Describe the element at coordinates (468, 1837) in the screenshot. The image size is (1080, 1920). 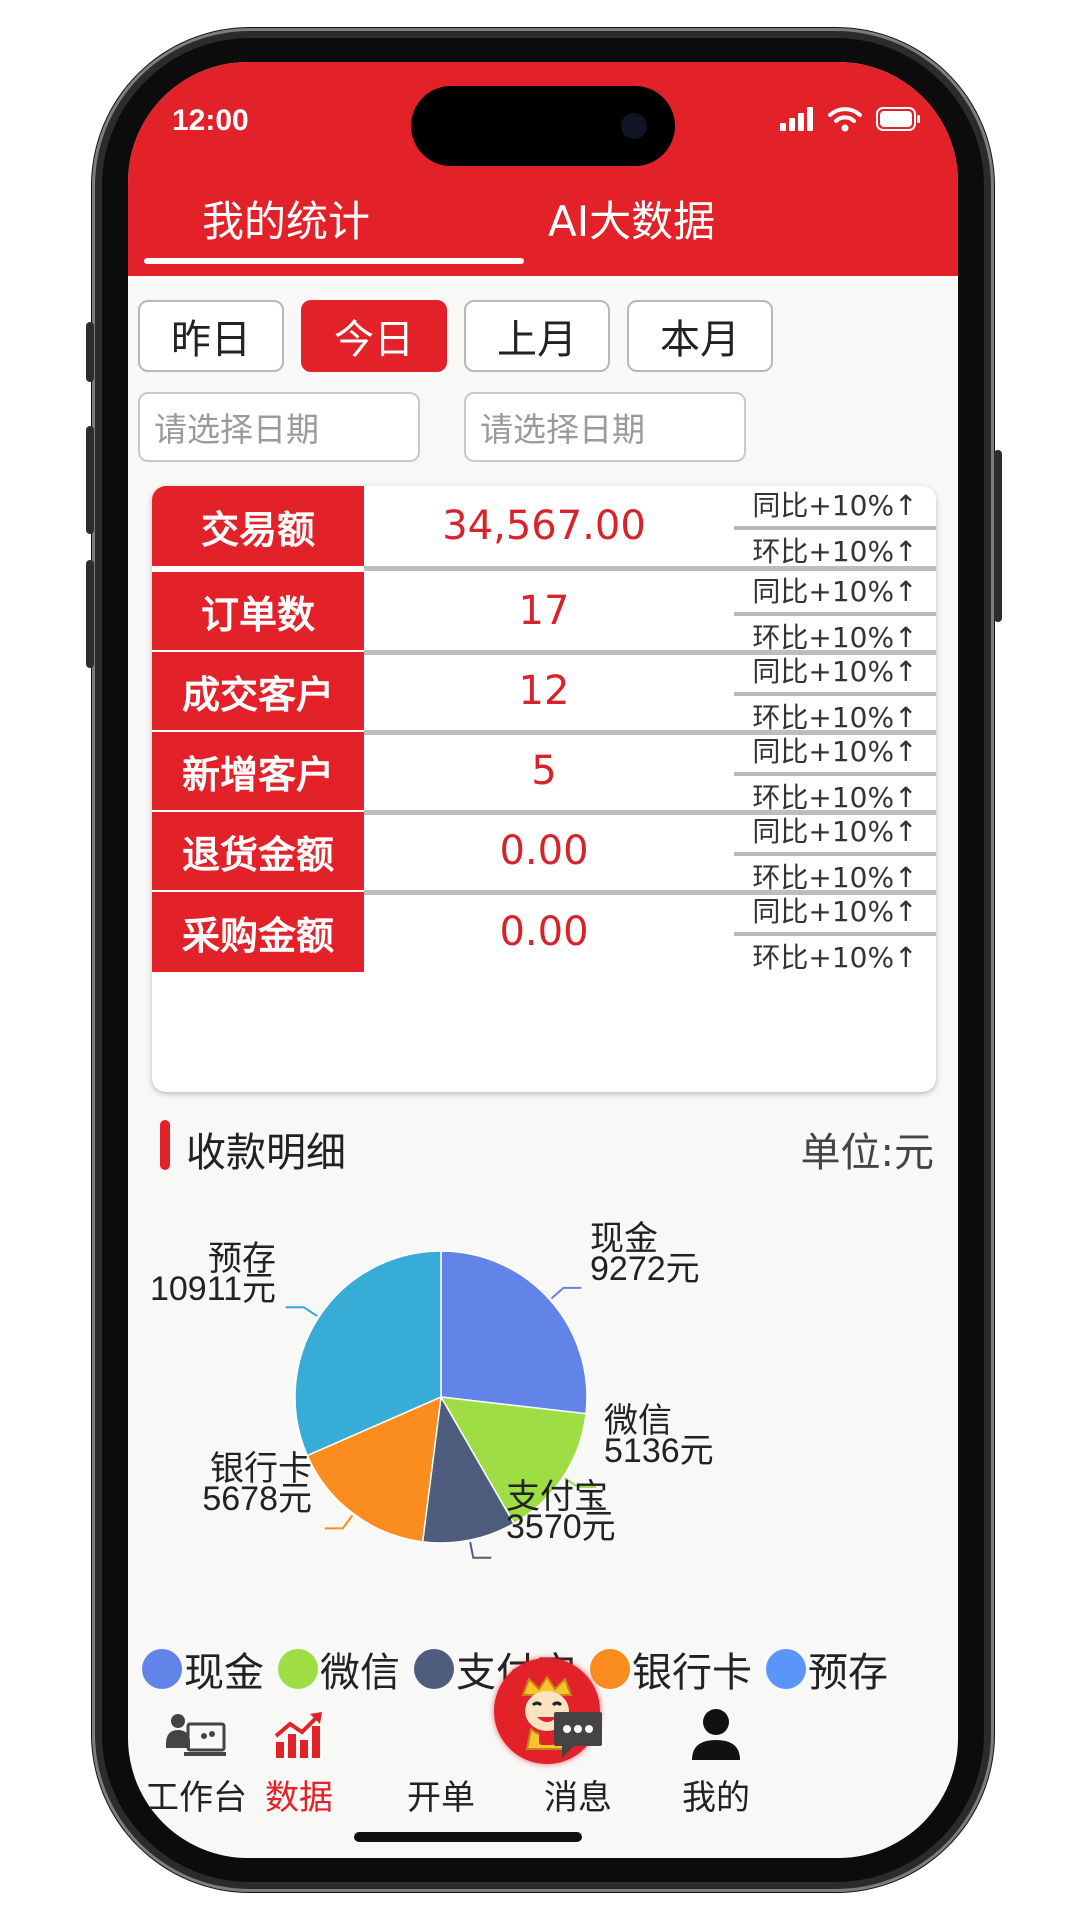
I see `home-indicator` at that location.